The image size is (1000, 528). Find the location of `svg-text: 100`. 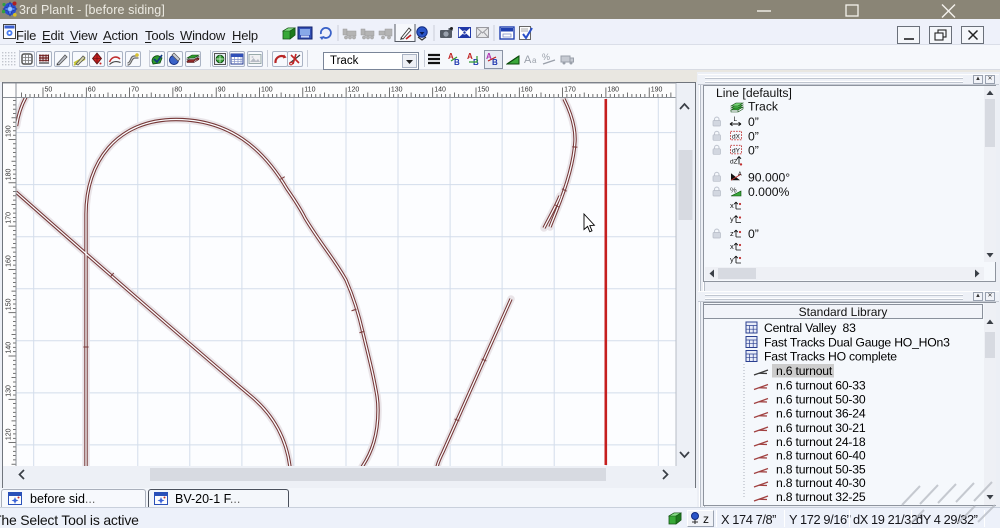

svg-text: 100 is located at coordinates (267, 90).